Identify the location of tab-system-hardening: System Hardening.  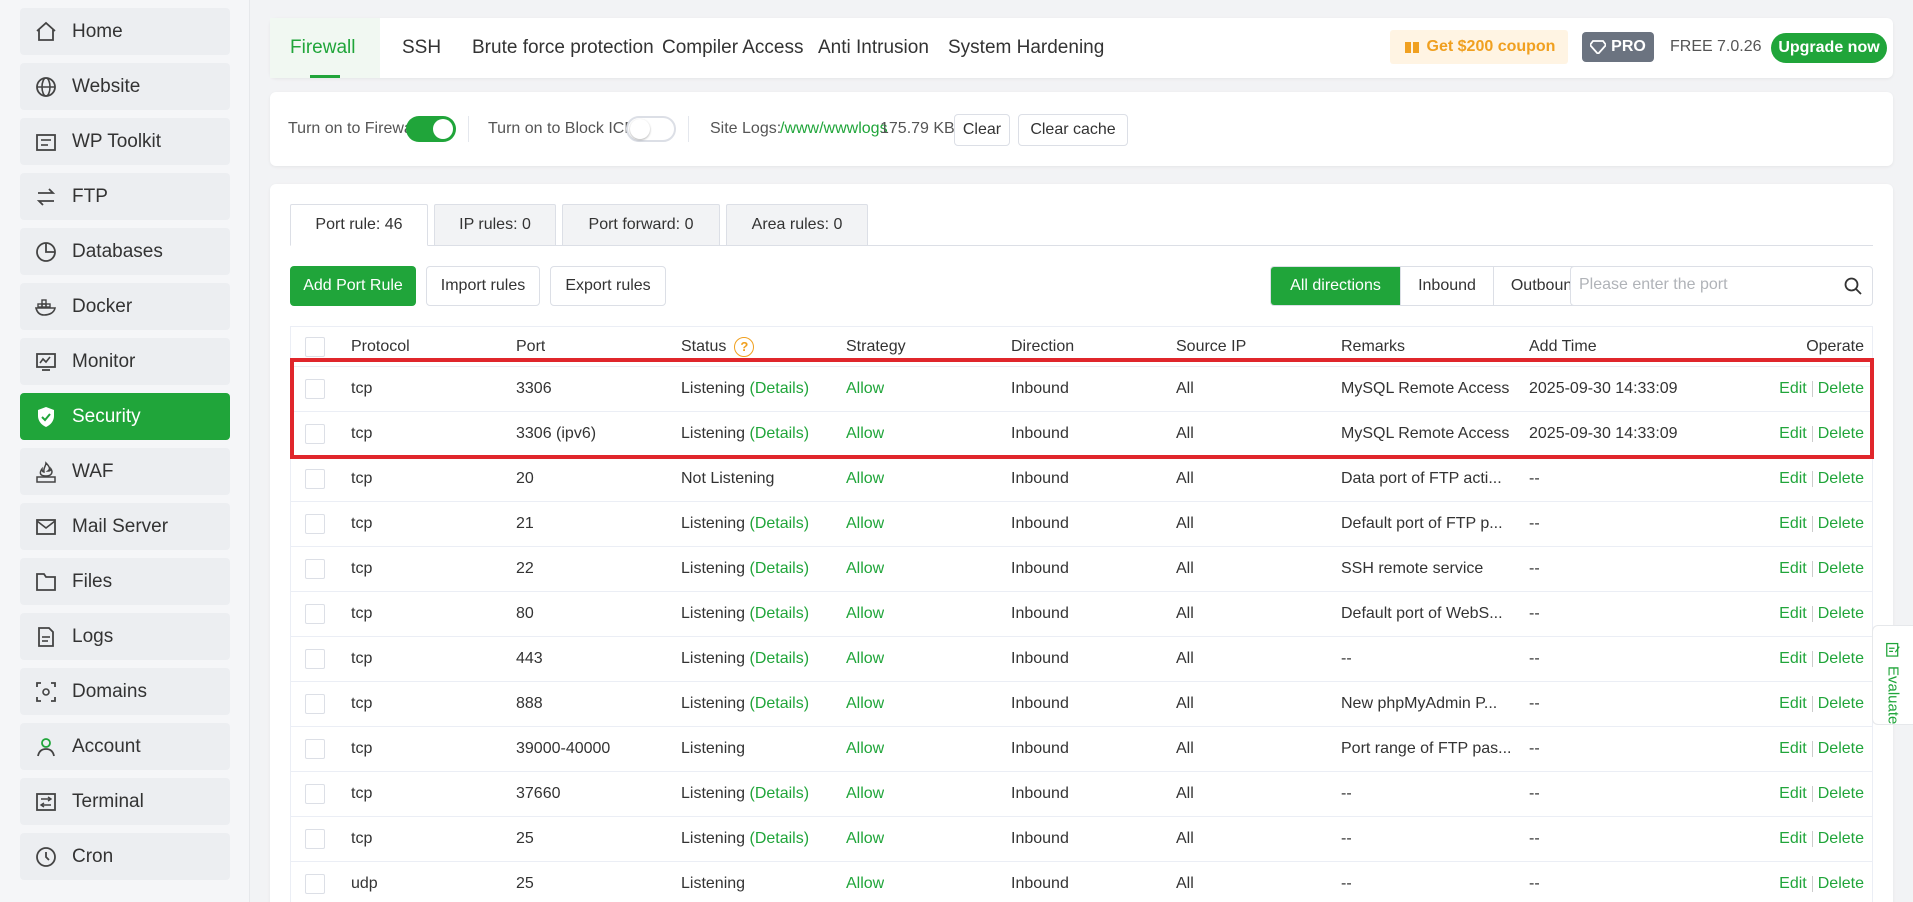
(1026, 48).